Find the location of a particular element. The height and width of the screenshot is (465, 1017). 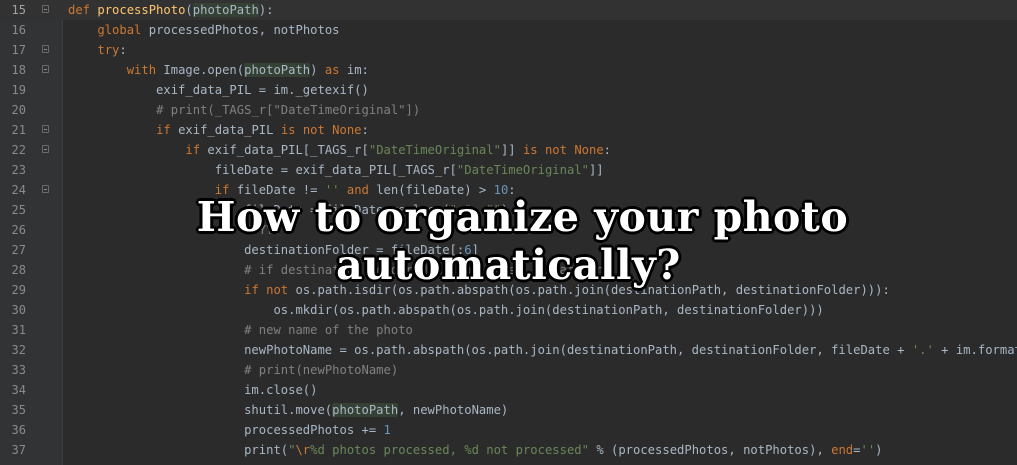

code-line: 18 with Image.open(photoPath) as im: is located at coordinates (508, 70).